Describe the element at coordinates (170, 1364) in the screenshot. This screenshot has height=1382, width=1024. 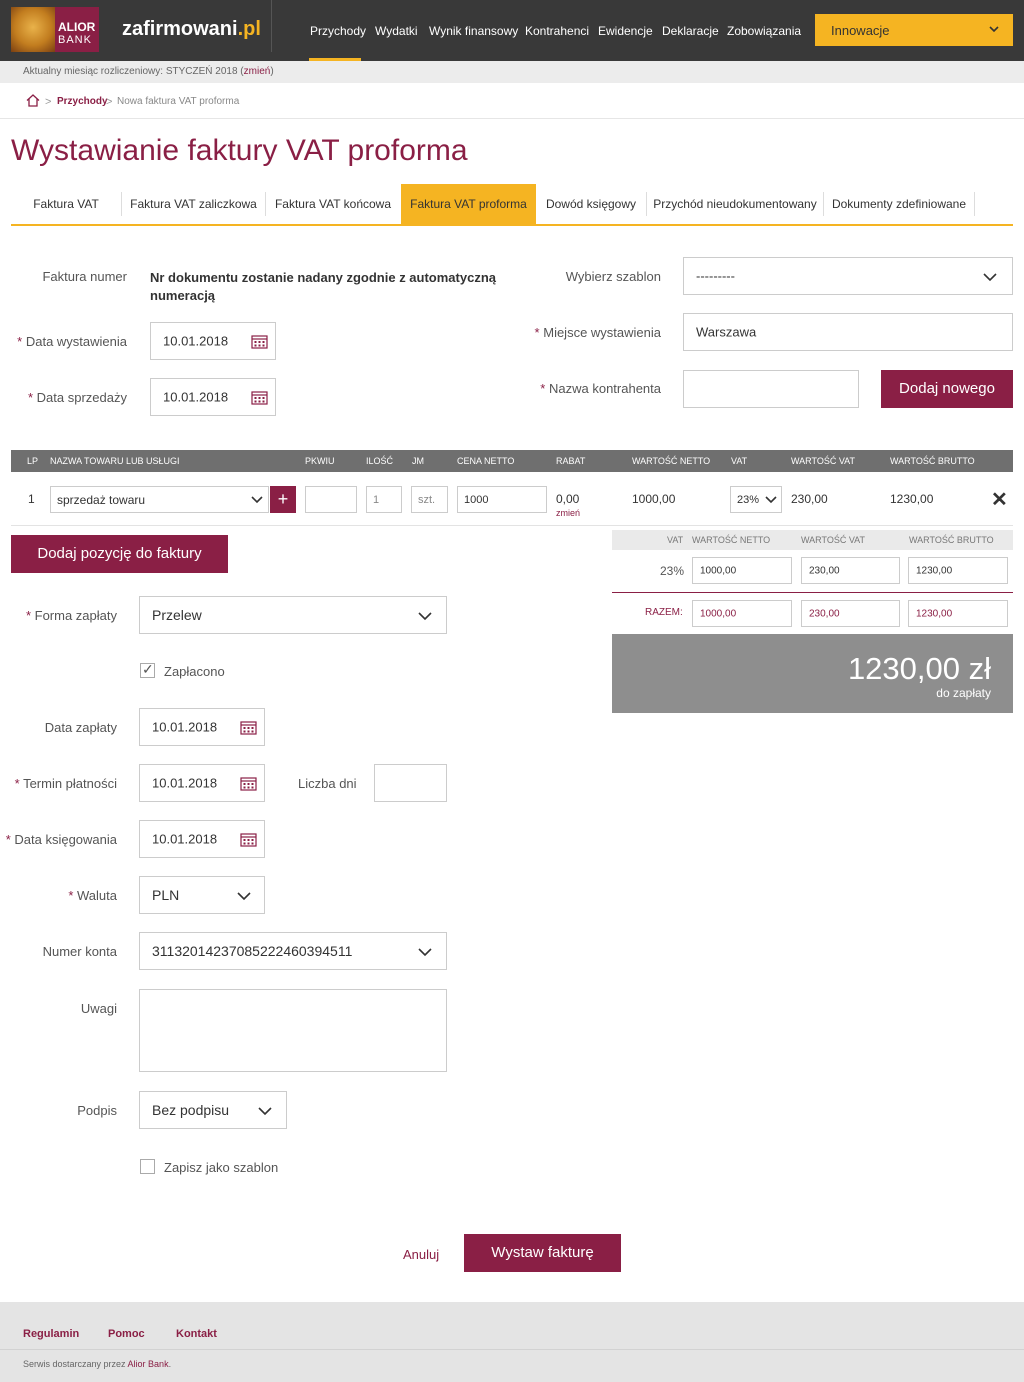
I see `footer-copy-end: .` at that location.